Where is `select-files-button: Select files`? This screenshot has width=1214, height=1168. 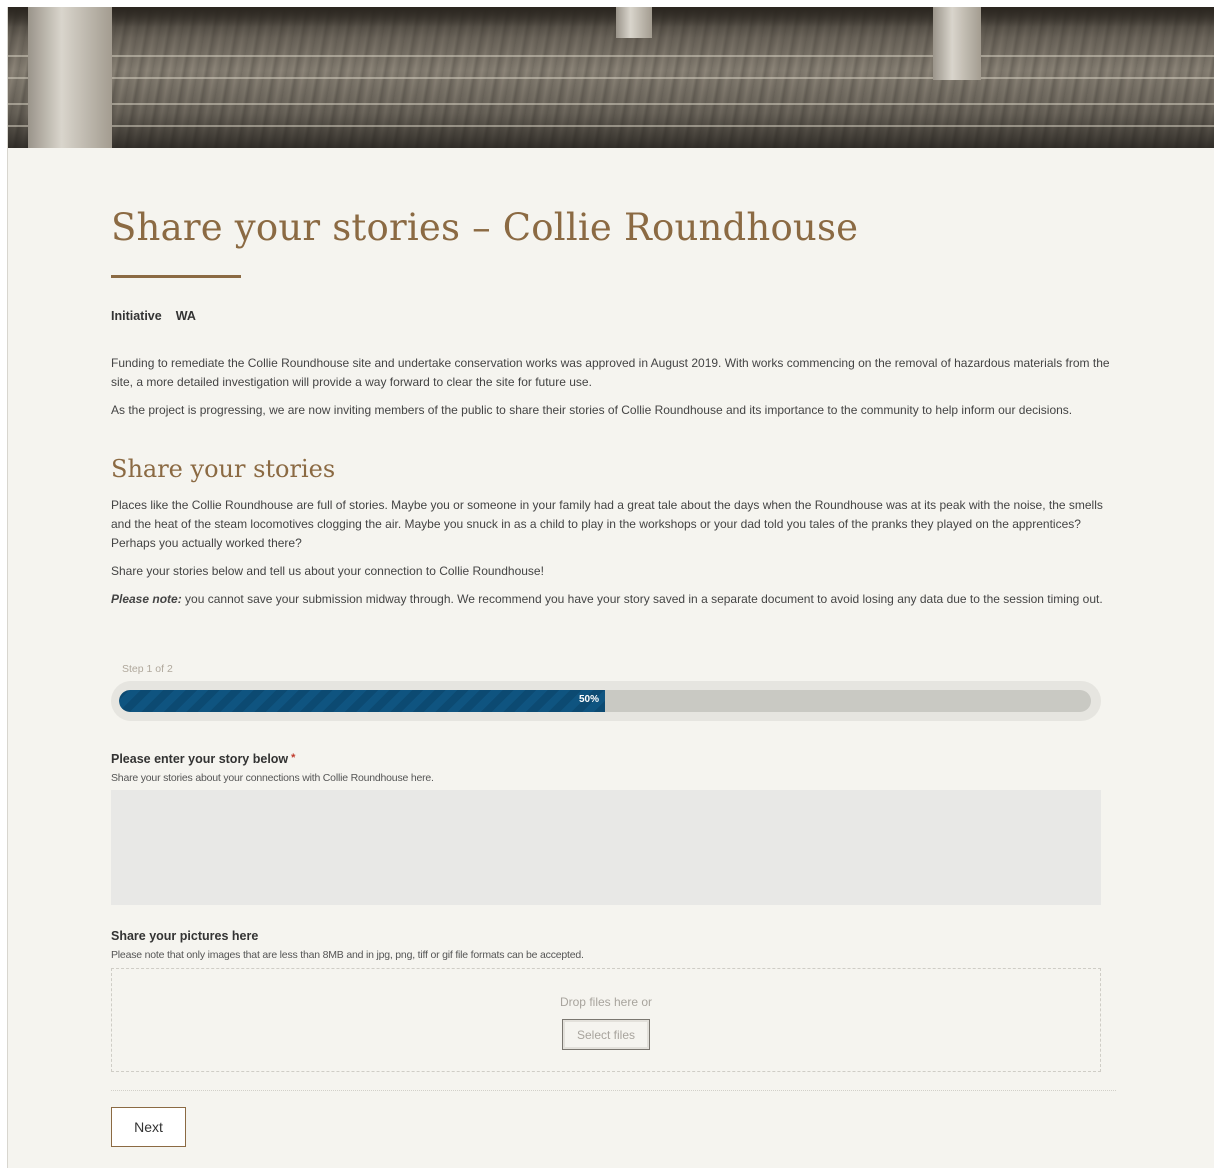 select-files-button: Select files is located at coordinates (606, 1034).